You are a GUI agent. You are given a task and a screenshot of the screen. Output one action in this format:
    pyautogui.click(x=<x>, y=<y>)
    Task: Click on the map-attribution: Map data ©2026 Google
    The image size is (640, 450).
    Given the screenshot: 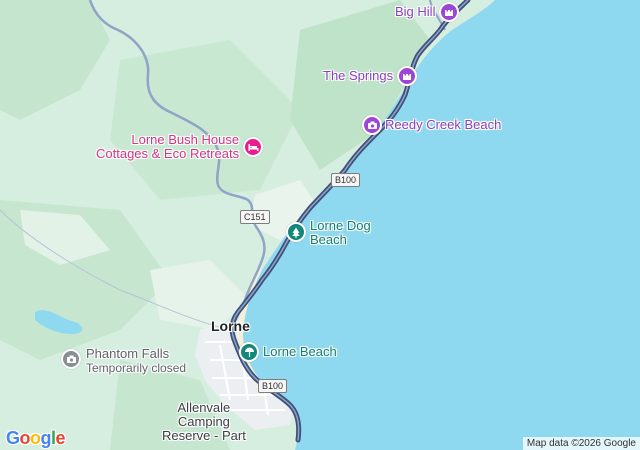 What is the action you would take?
    pyautogui.click(x=581, y=443)
    